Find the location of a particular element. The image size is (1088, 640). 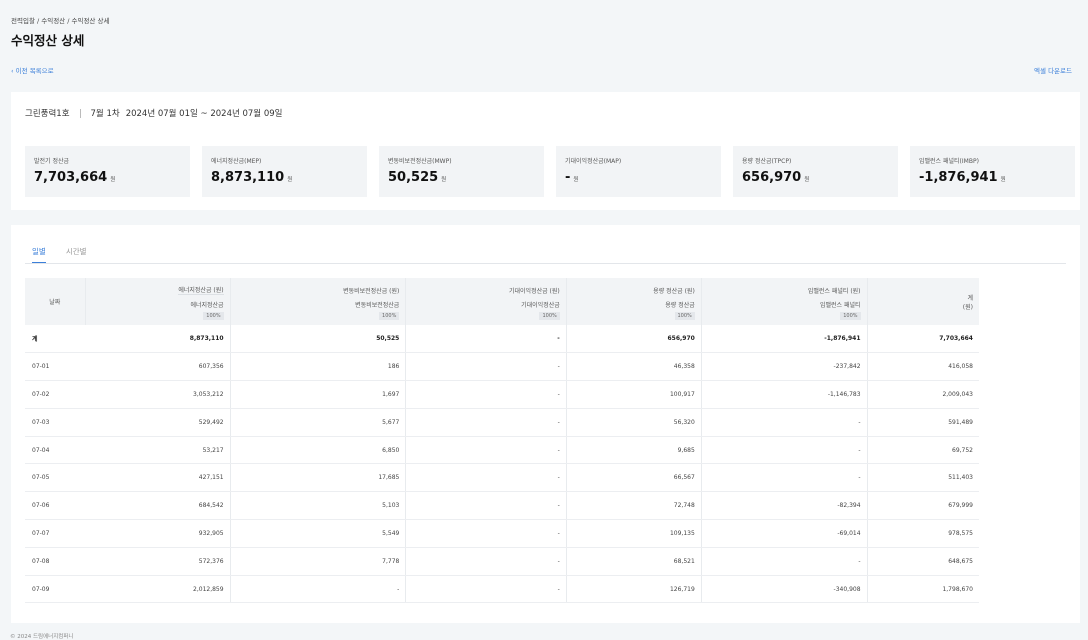

card-value: 7,703,664 is located at coordinates (71, 177).